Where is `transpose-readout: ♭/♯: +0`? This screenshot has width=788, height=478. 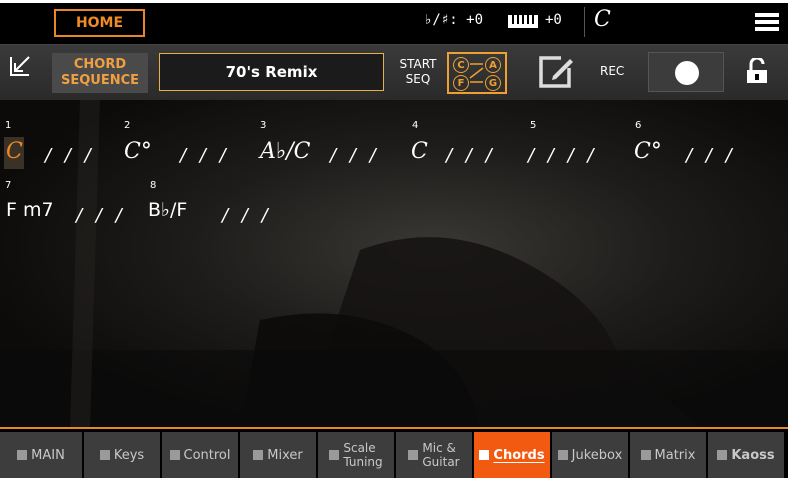
transpose-readout: ♭/♯: +0 is located at coordinates (453, 20).